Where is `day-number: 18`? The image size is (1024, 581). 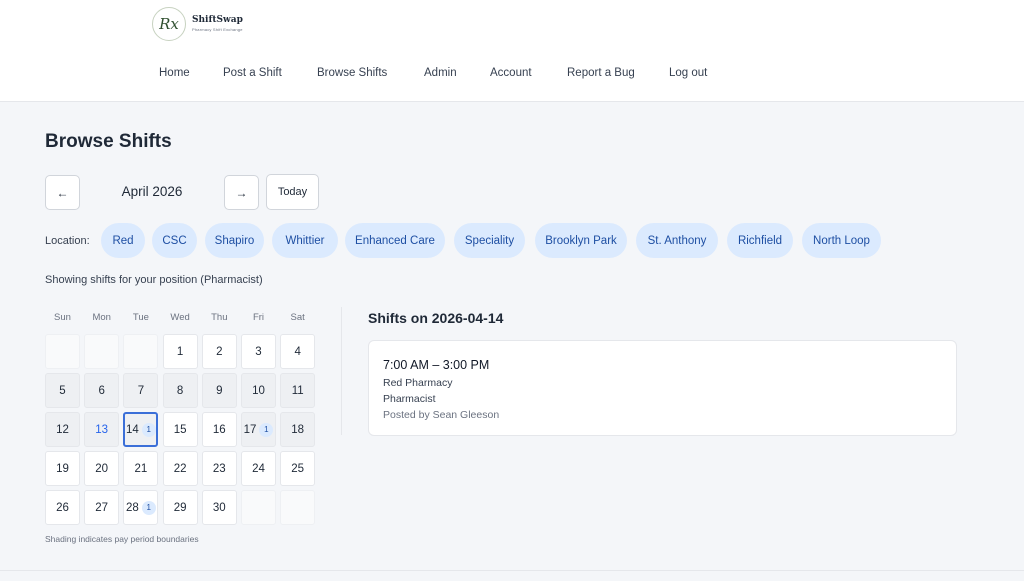
day-number: 18 is located at coordinates (298, 429).